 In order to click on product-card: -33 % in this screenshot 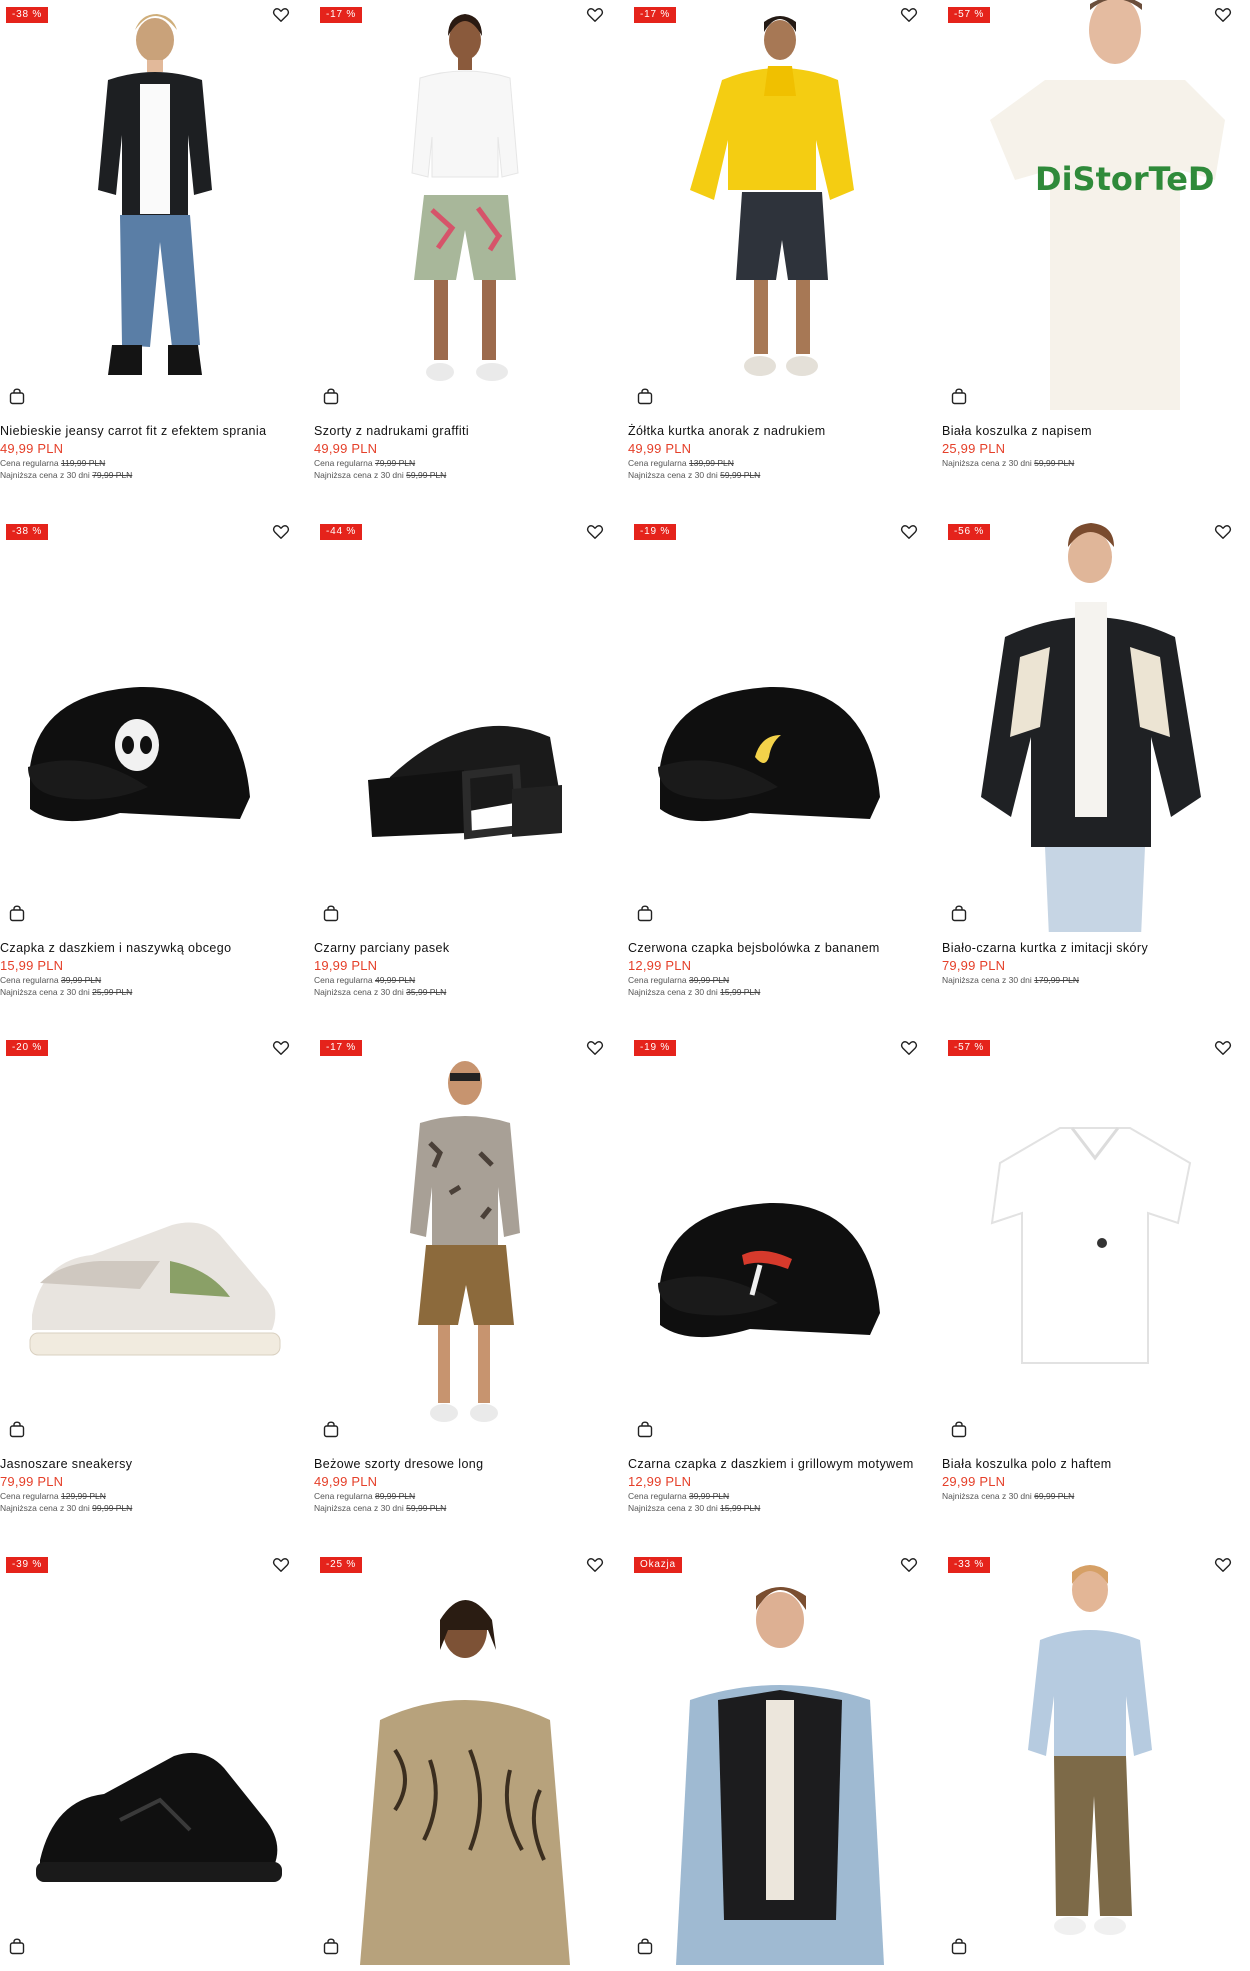, I will do `click(1092, 1760)`.